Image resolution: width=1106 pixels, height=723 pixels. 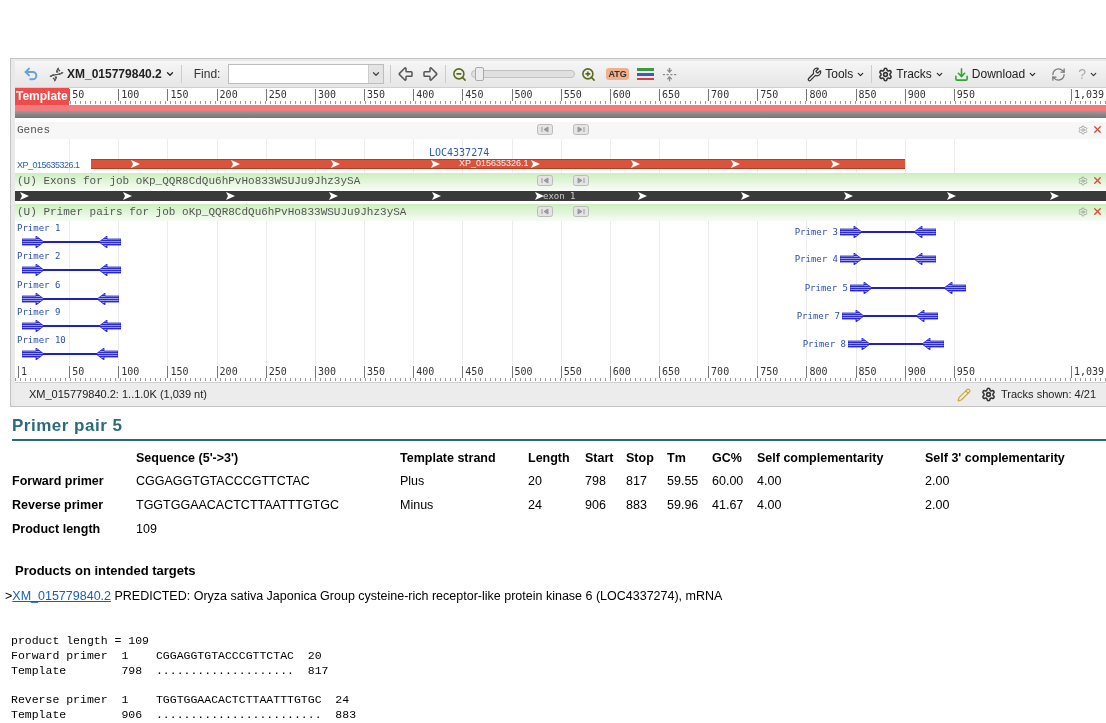 What do you see at coordinates (227, 95) in the screenshot?
I see `ruler-label: 200` at bounding box center [227, 95].